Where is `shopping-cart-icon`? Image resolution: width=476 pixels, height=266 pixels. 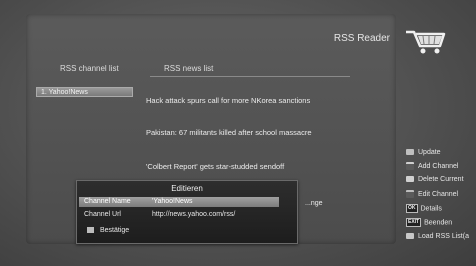 shopping-cart-icon is located at coordinates (426, 42).